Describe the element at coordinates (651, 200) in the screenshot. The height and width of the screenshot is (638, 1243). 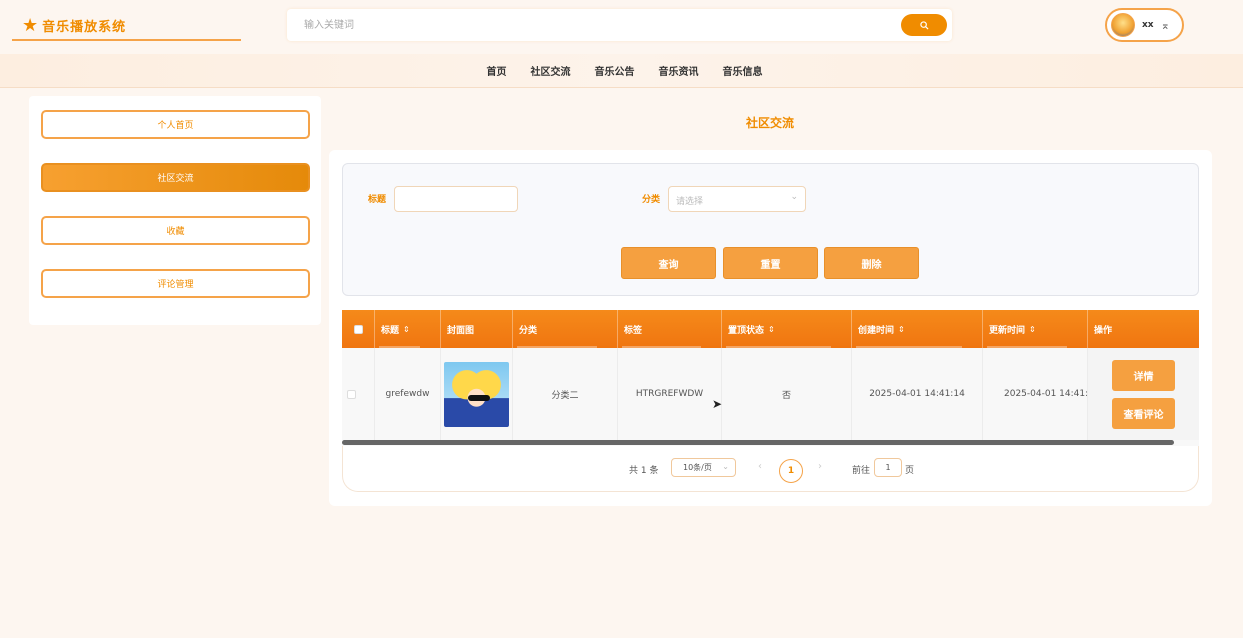
I see `category-filter-label: 分类` at that location.